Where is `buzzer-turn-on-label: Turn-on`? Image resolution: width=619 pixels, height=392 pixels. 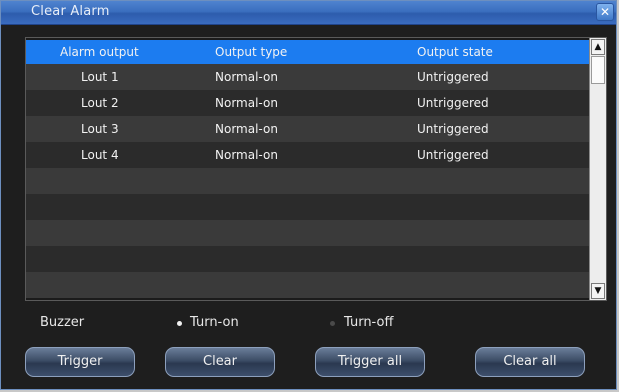
buzzer-turn-on-label: Turn-on is located at coordinates (214, 322).